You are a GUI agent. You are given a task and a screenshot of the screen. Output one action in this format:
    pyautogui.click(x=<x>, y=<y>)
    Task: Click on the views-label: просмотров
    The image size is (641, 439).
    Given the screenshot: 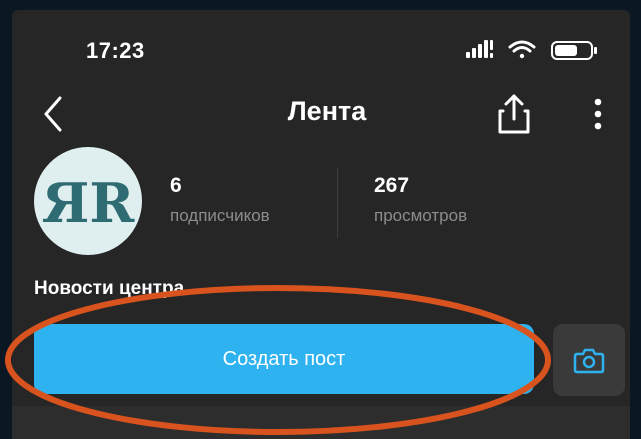 What is the action you would take?
    pyautogui.click(x=421, y=215)
    